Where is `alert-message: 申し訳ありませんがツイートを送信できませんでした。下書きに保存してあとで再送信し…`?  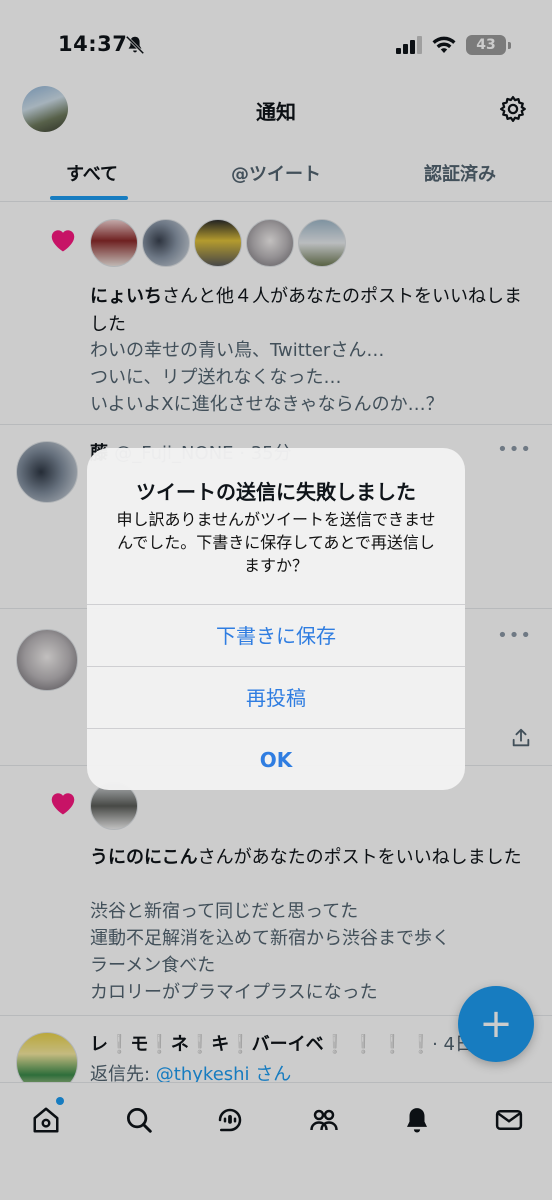 alert-message: 申し訳ありませんがツイートを送信できませんでした。下書きに保存してあとで再送信し… is located at coordinates (276, 542).